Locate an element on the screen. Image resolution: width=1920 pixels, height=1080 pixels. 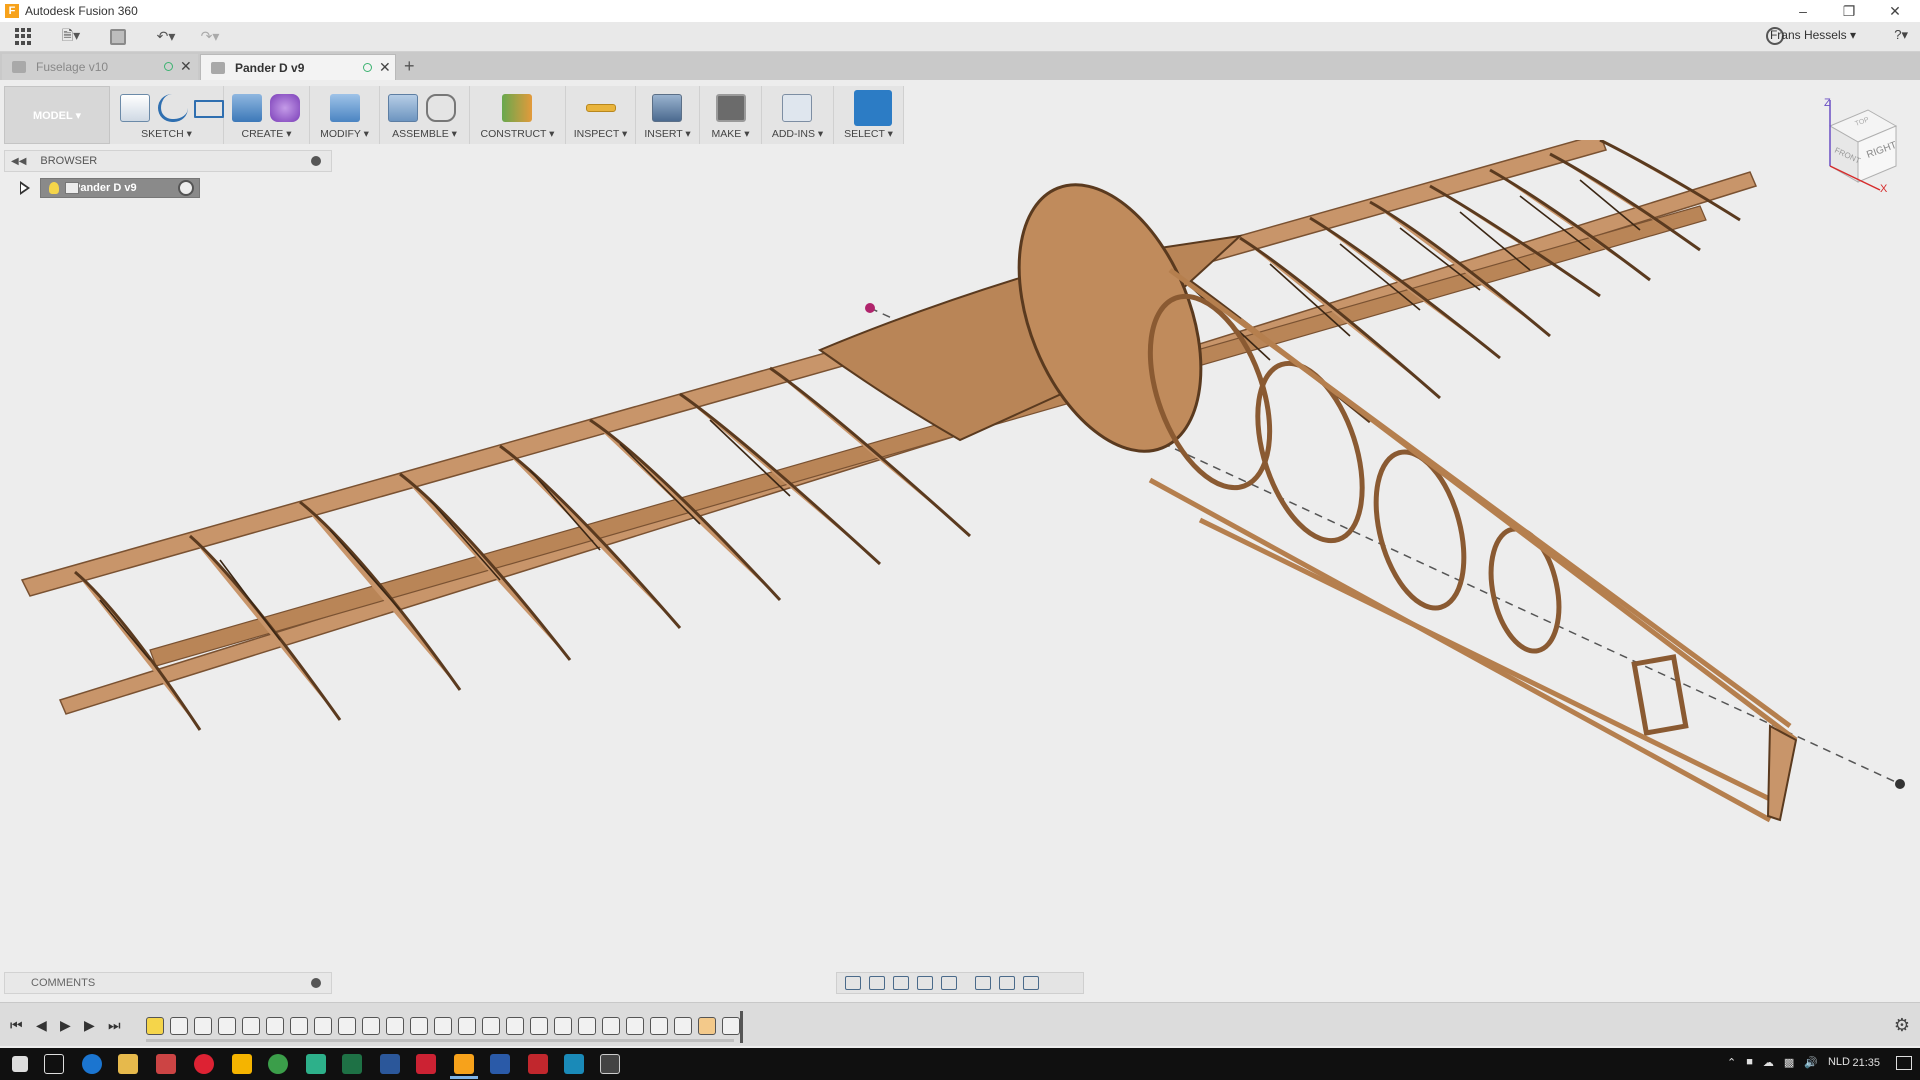
add-ins-group: ADD-INS ▾ is located at coordinates (798, 115).